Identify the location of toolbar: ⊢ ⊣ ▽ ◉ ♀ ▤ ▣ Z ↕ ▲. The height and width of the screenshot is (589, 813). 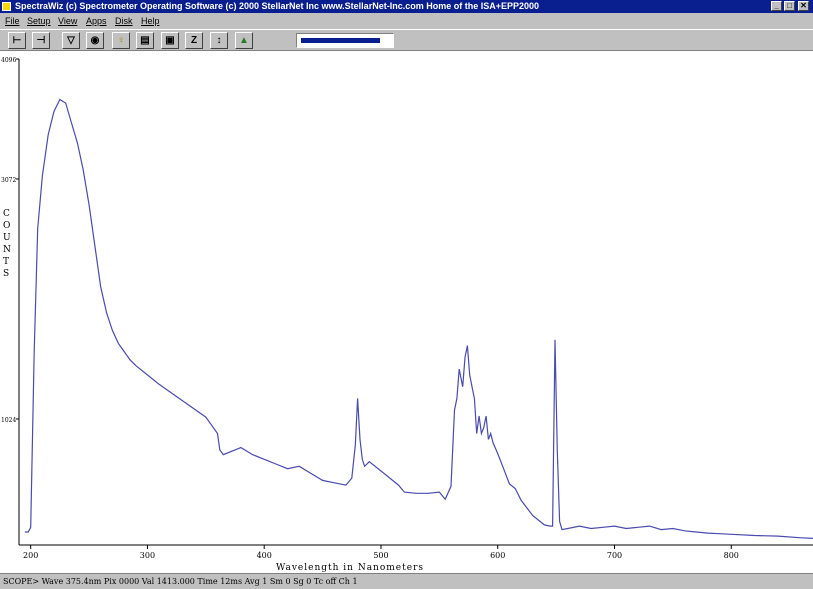
(406, 40).